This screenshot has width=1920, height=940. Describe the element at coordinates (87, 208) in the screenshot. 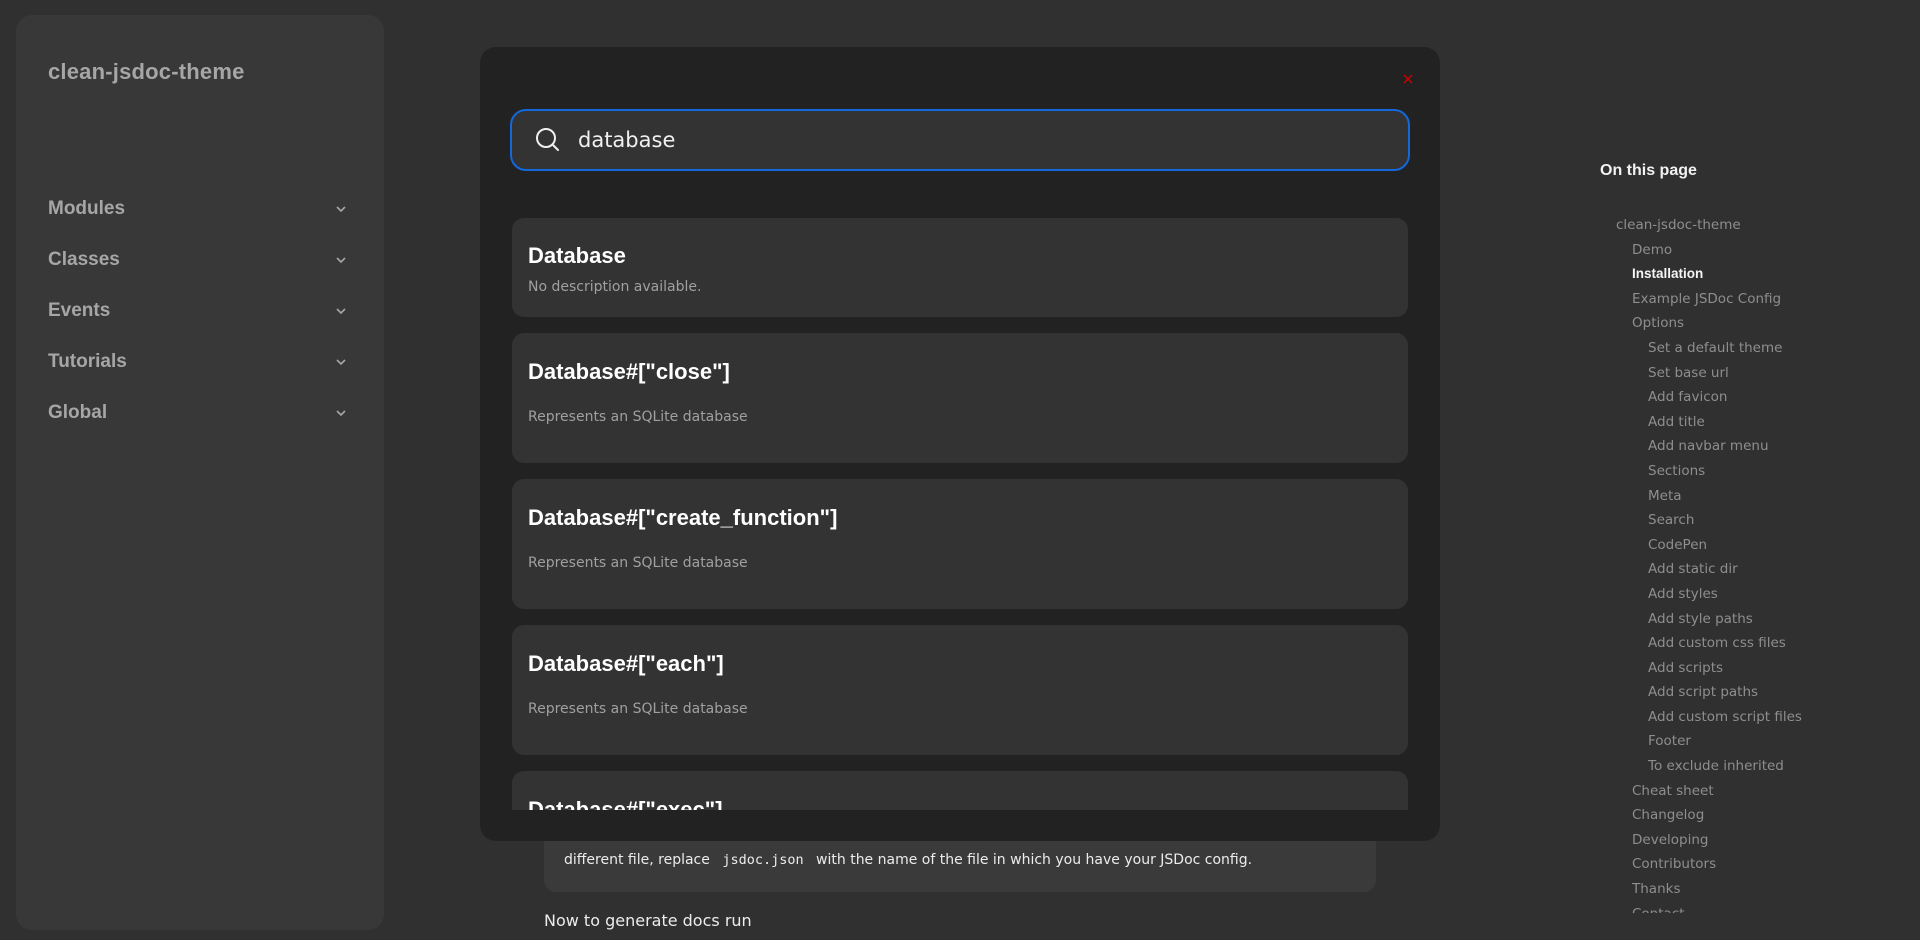

I see `sidebar-item-label: Modules` at that location.